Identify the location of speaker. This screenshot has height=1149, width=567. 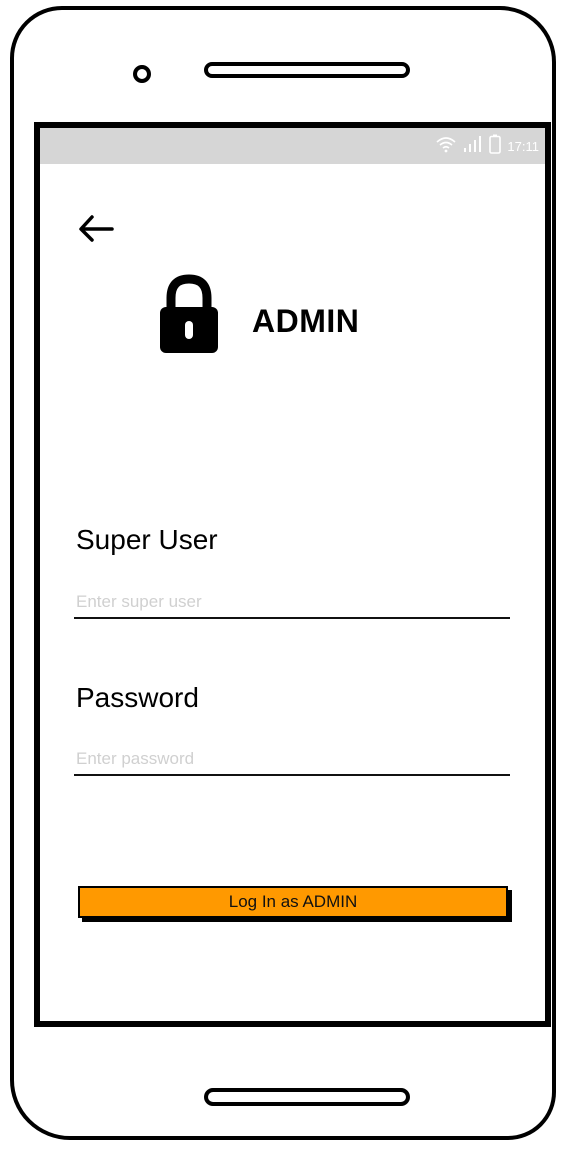
(307, 70).